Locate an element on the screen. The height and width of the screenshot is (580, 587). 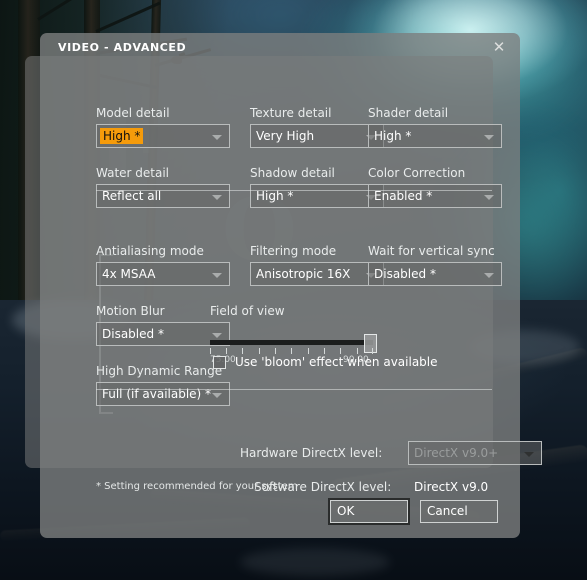
field-hdr: High Dynamic Range Full (if available) * is located at coordinates (163, 385).